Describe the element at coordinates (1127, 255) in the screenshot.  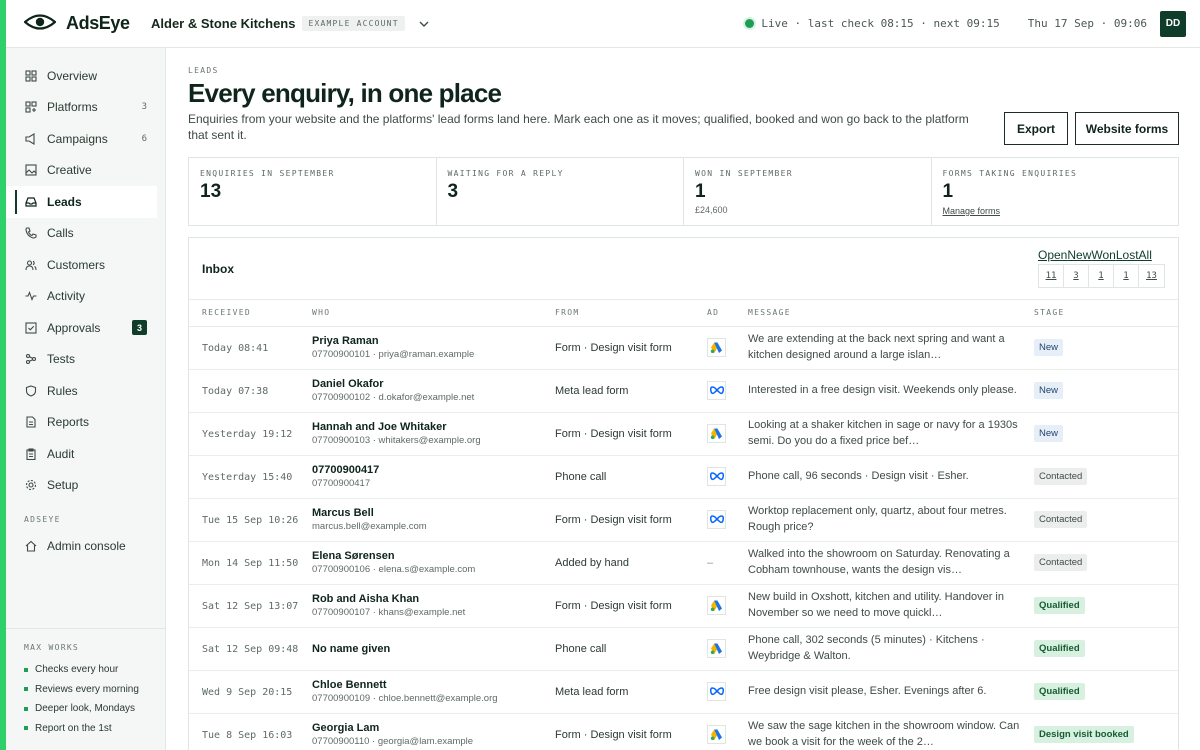
I see `filter-lost: Lost` at that location.